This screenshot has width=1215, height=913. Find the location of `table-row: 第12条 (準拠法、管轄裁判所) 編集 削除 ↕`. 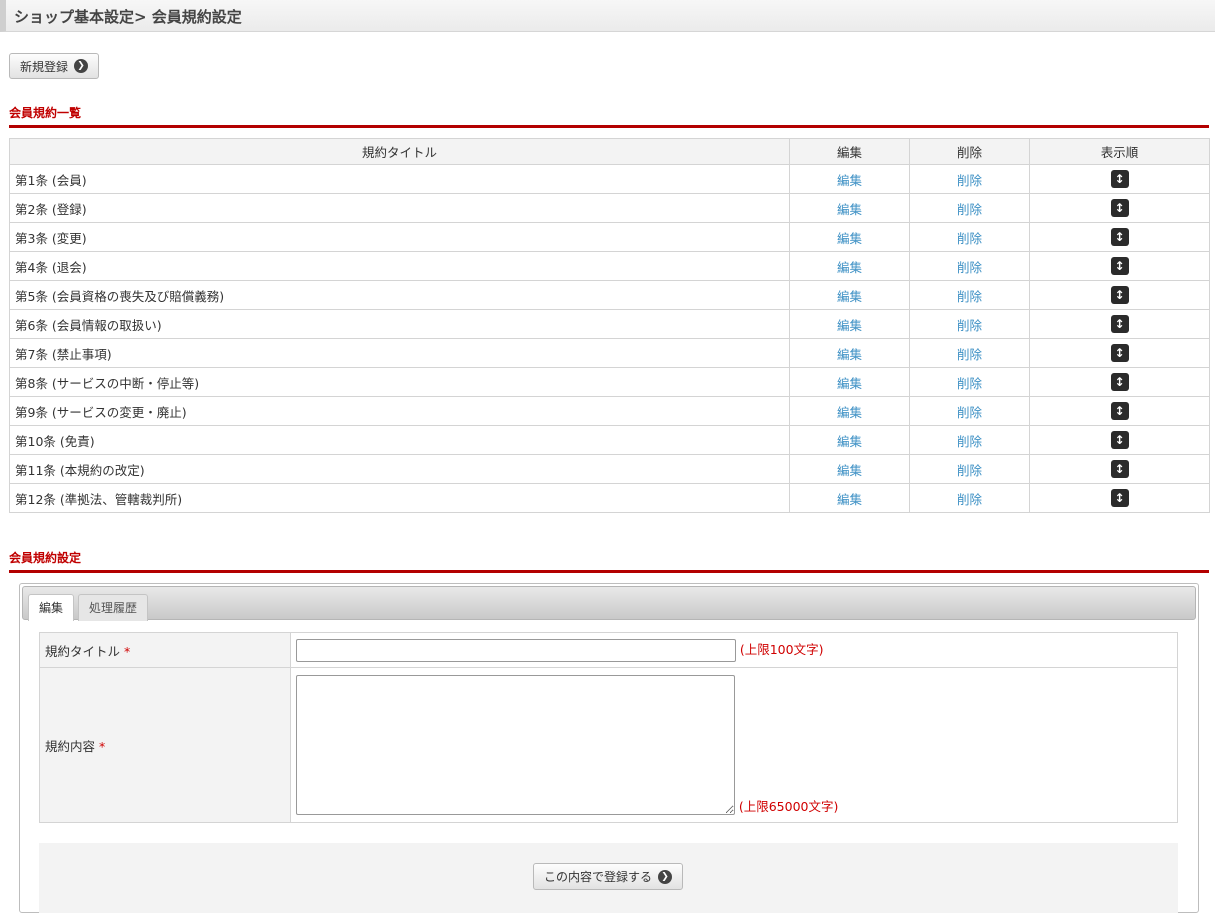

table-row: 第12条 (準拠法、管轄裁判所) 編集 削除 ↕ is located at coordinates (609, 498).